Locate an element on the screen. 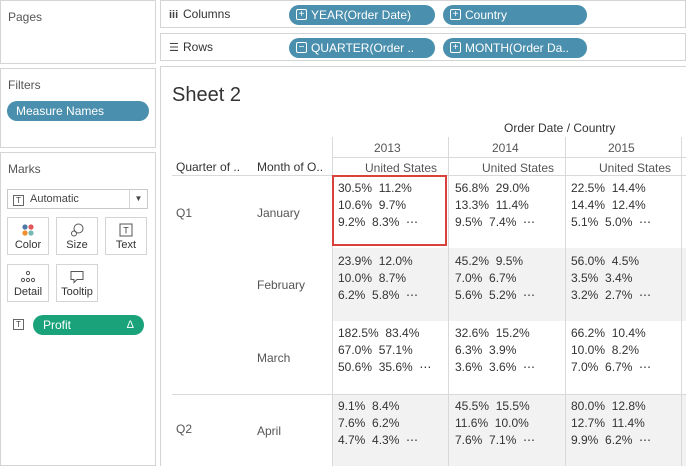  tooltip-button: Tooltip is located at coordinates (77, 283).